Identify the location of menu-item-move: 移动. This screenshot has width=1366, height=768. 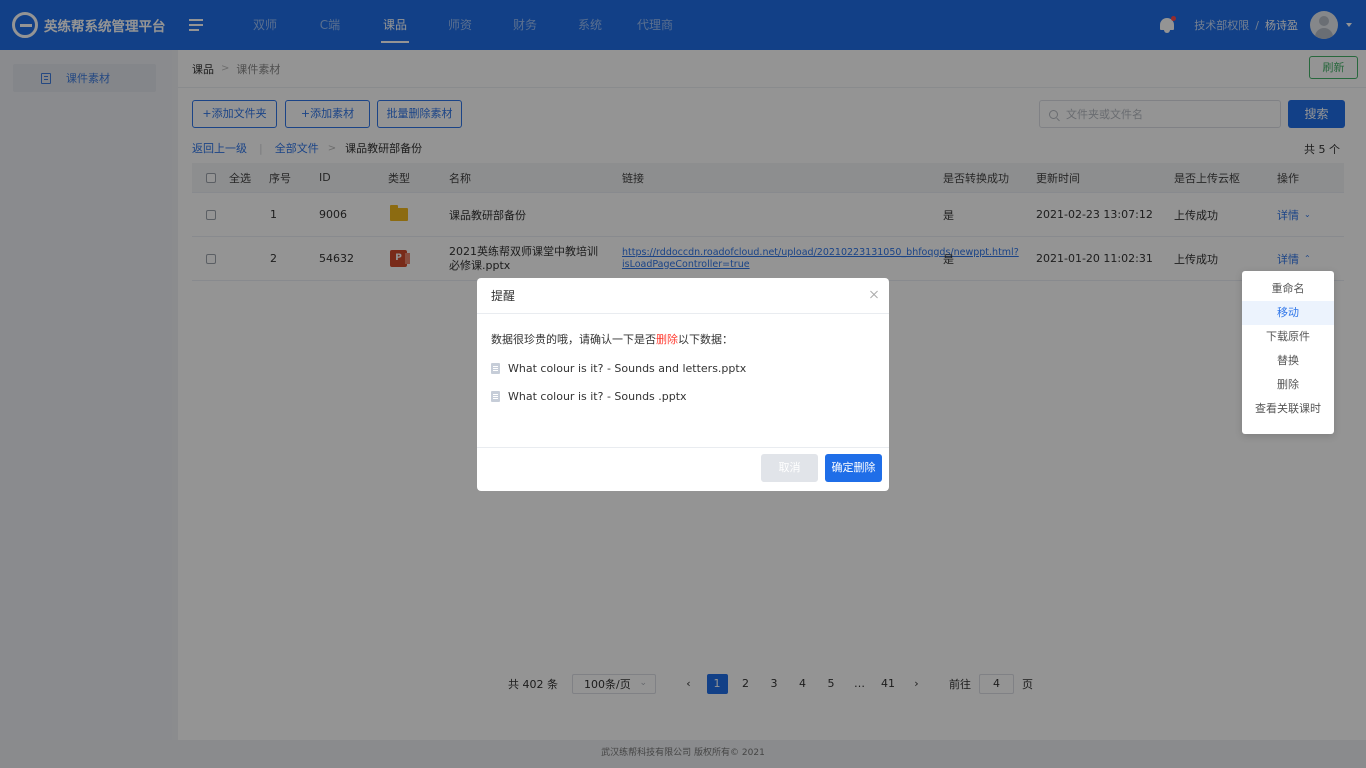
(1288, 313).